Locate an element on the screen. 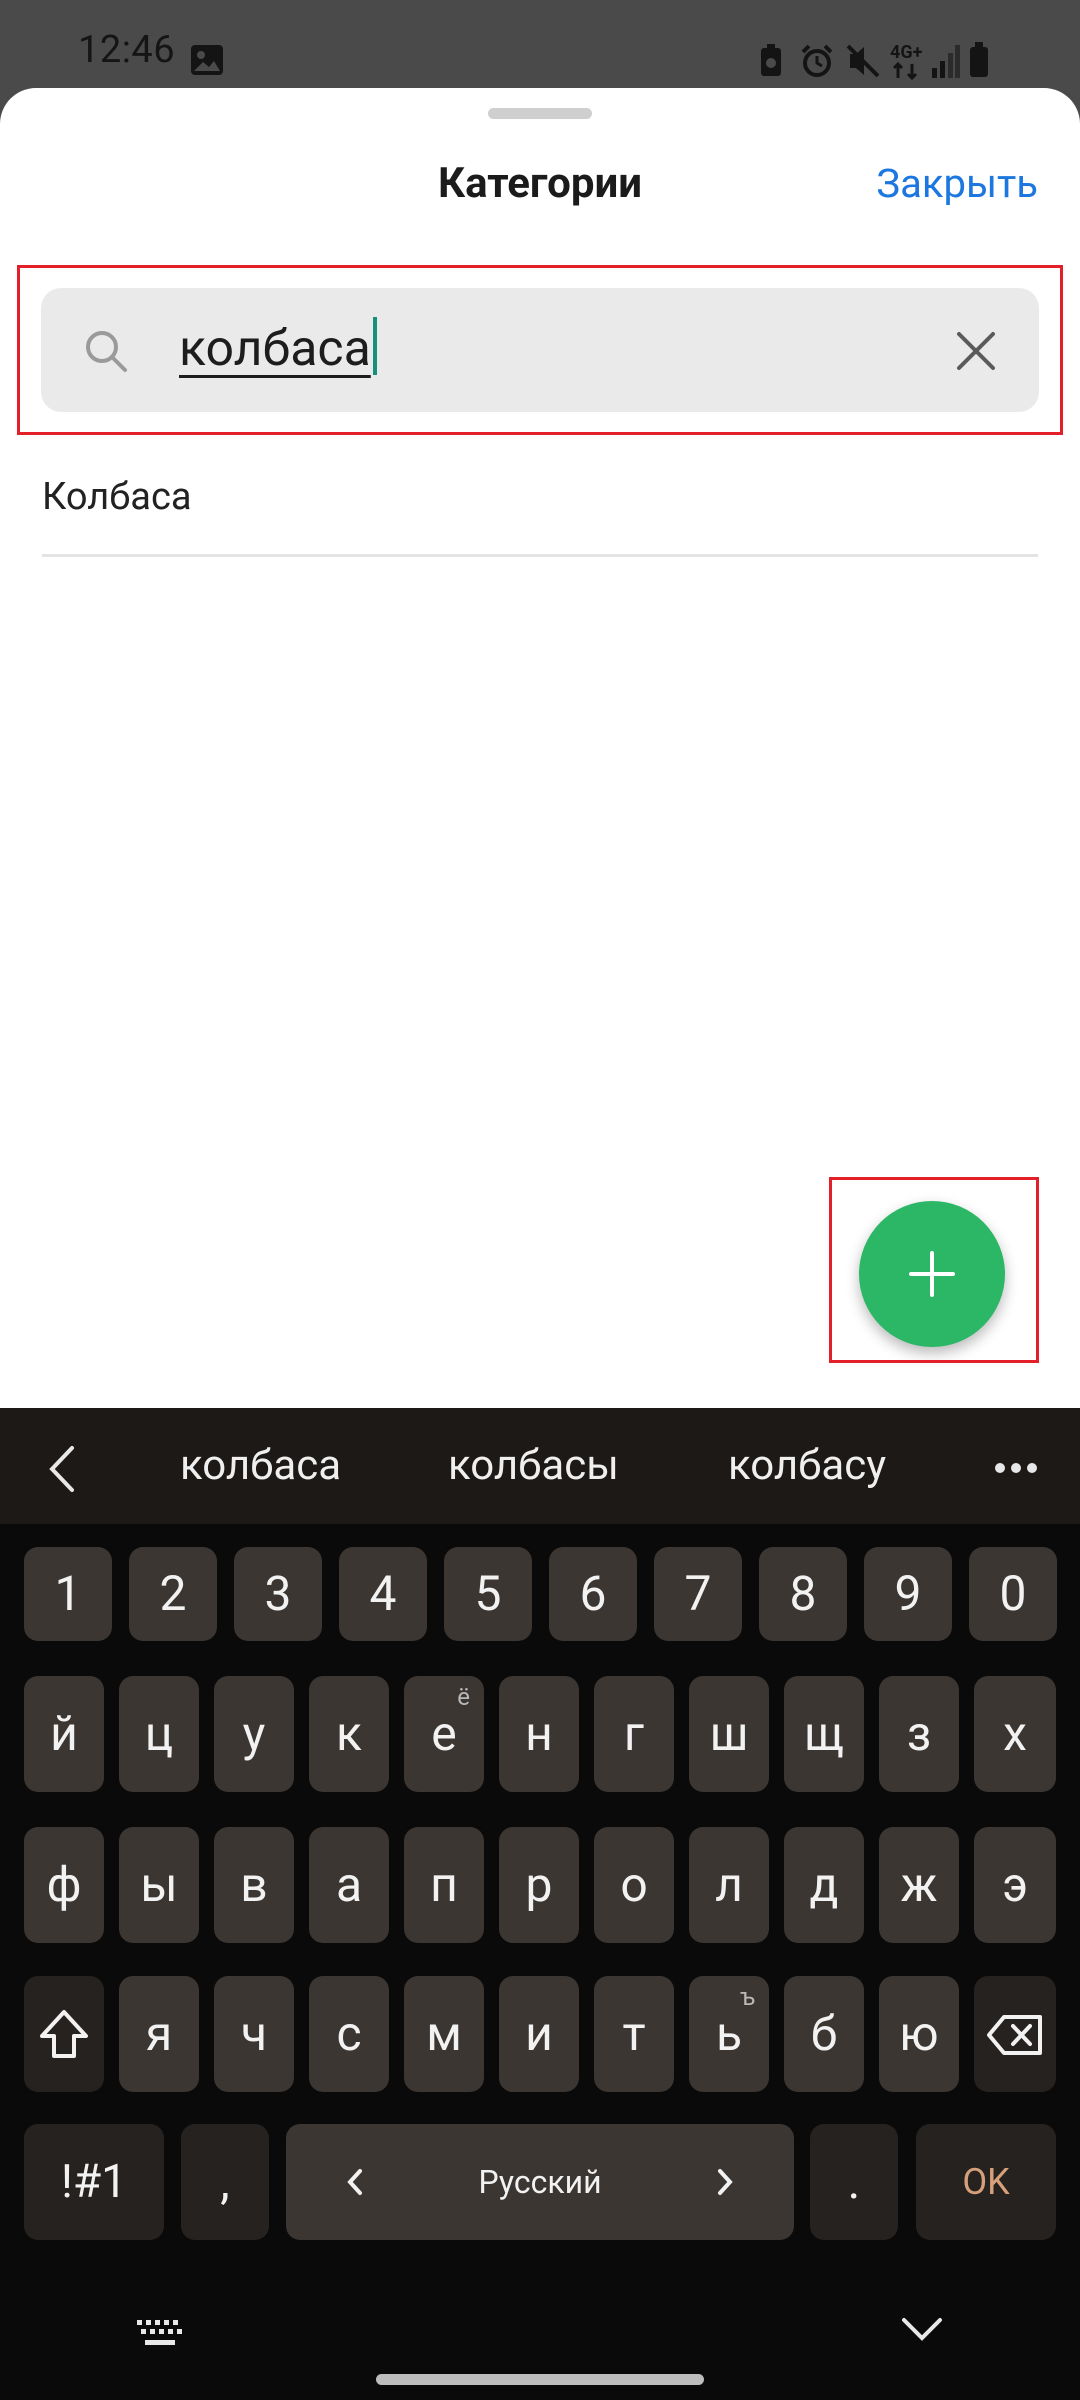 This screenshot has width=1080, height=2400. key-э: э is located at coordinates (1015, 1885).